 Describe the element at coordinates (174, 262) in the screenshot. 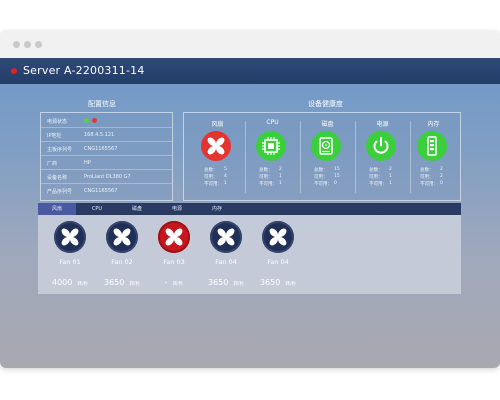

I see `fan-name: Fan 03` at that location.